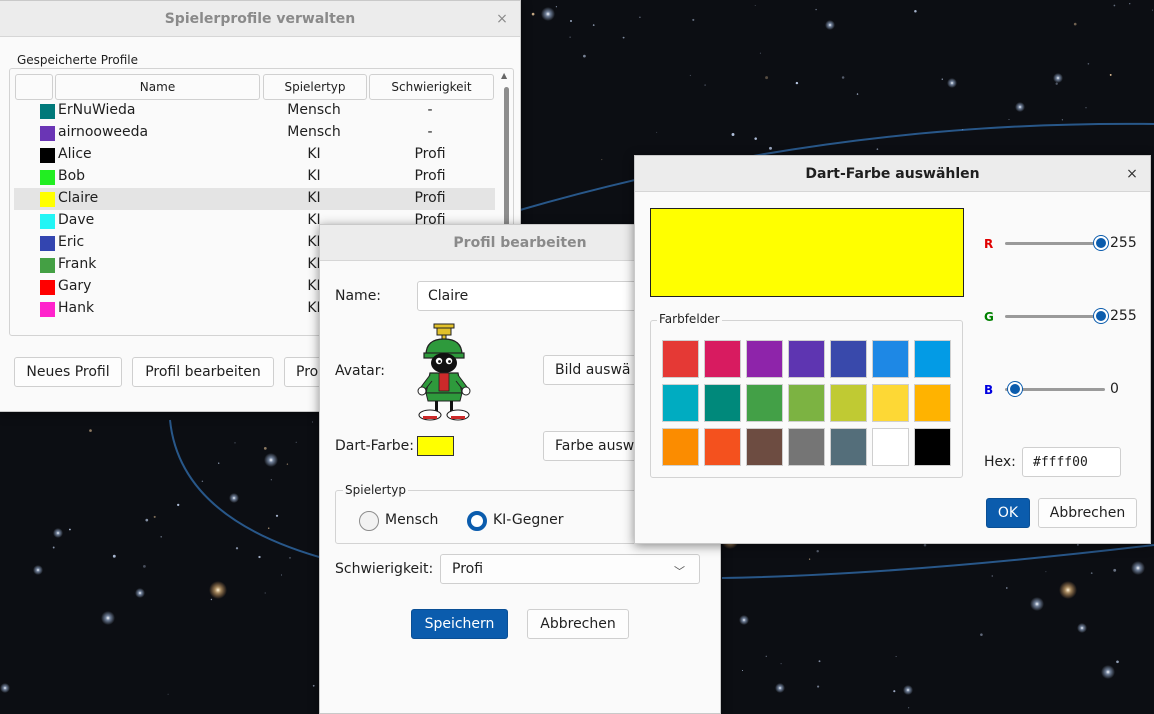 The image size is (1154, 714). Describe the element at coordinates (1101, 316) in the screenshot. I see `green-slider-knob` at that location.